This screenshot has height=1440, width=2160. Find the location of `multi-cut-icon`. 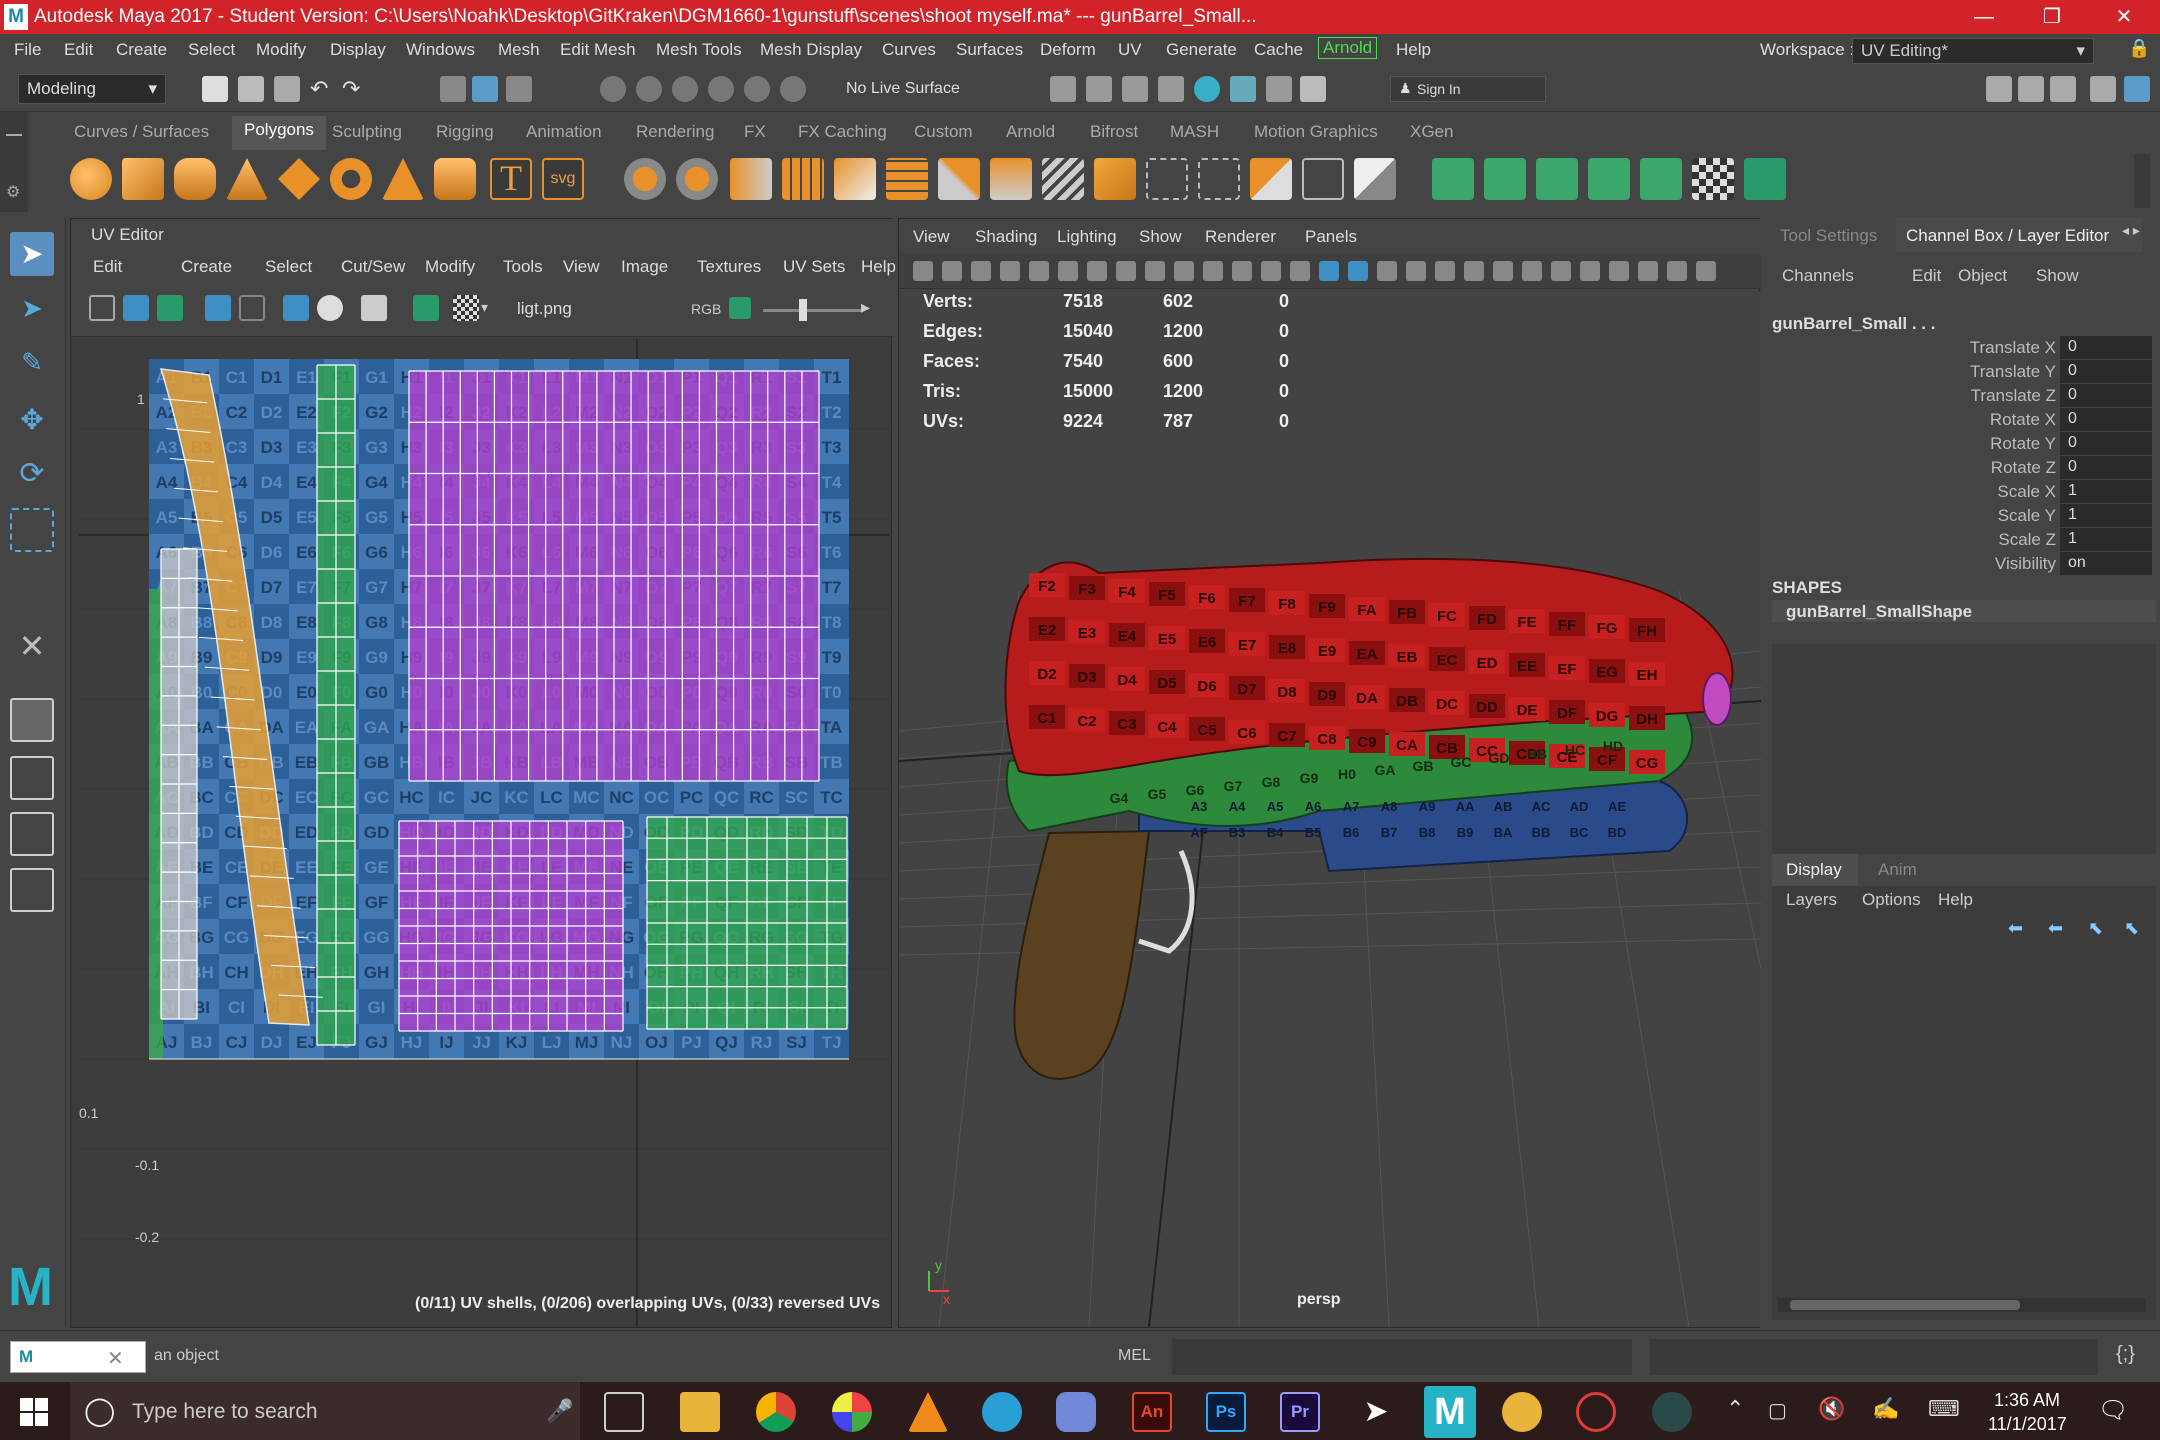

multi-cut-icon is located at coordinates (959, 179).